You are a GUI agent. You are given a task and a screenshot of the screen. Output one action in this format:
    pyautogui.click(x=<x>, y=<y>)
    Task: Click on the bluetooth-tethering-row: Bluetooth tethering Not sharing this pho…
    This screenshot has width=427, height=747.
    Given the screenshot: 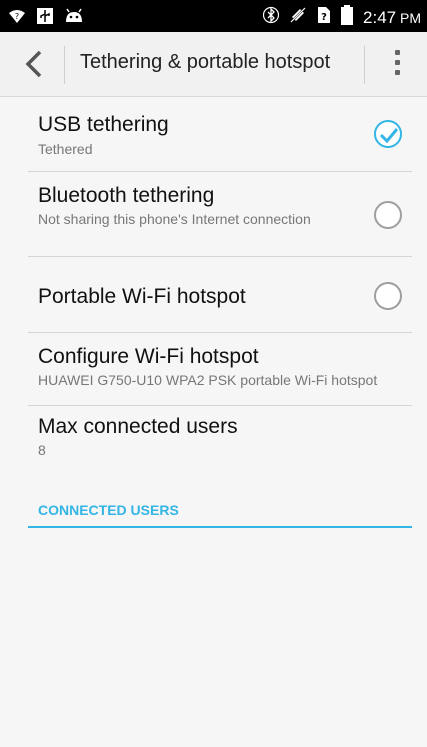 What is the action you would take?
    pyautogui.click(x=220, y=214)
    